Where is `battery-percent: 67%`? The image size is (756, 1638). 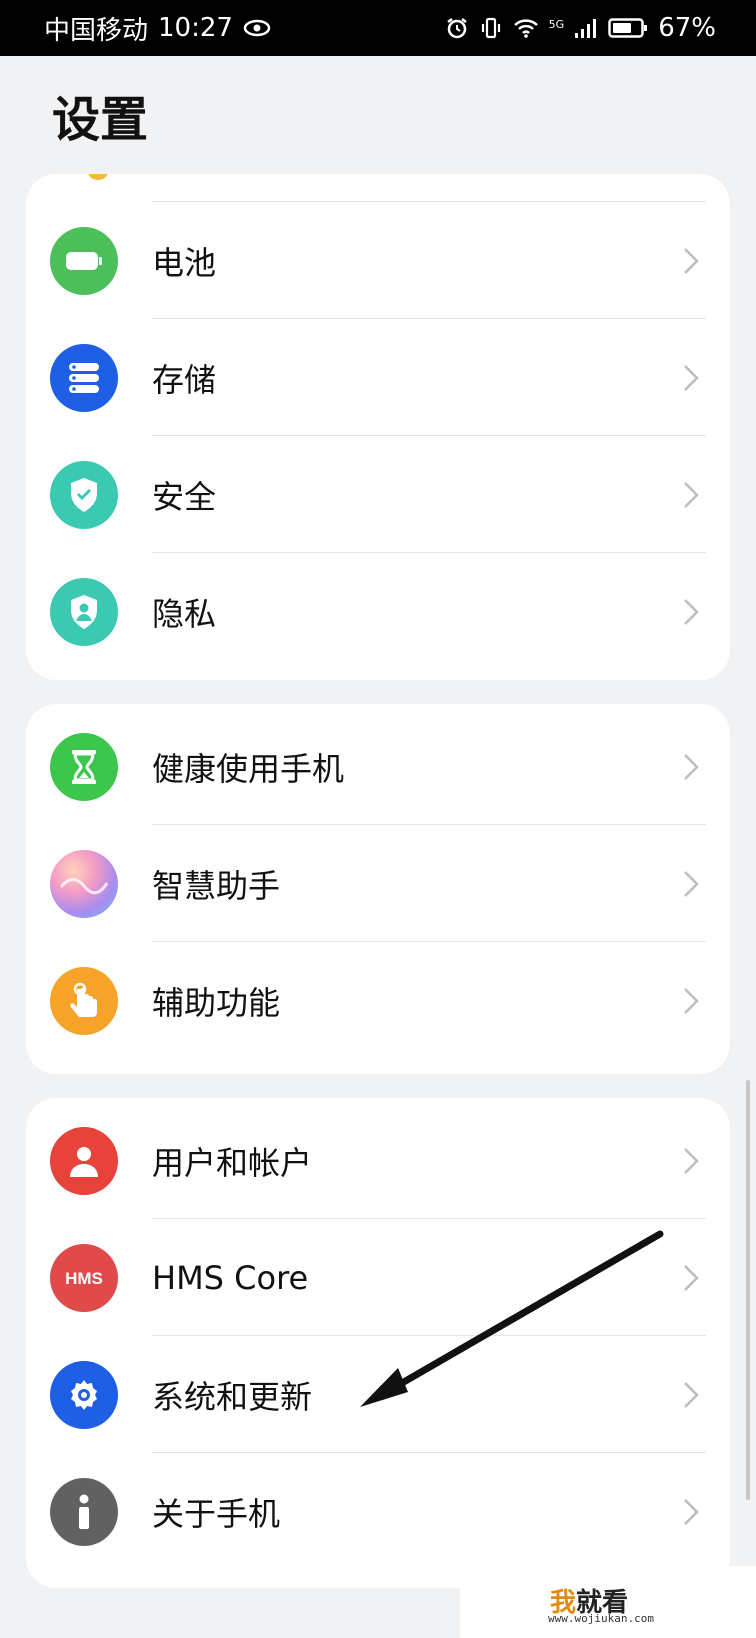 battery-percent: 67% is located at coordinates (687, 28).